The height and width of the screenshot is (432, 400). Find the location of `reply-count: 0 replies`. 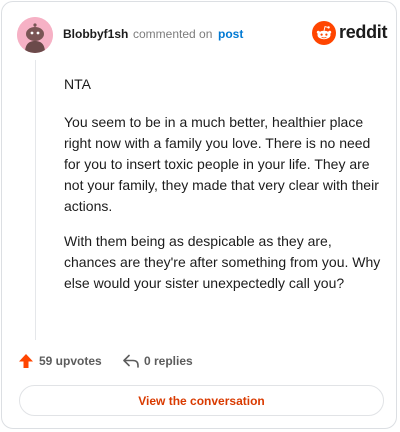

reply-count: 0 replies is located at coordinates (168, 361).